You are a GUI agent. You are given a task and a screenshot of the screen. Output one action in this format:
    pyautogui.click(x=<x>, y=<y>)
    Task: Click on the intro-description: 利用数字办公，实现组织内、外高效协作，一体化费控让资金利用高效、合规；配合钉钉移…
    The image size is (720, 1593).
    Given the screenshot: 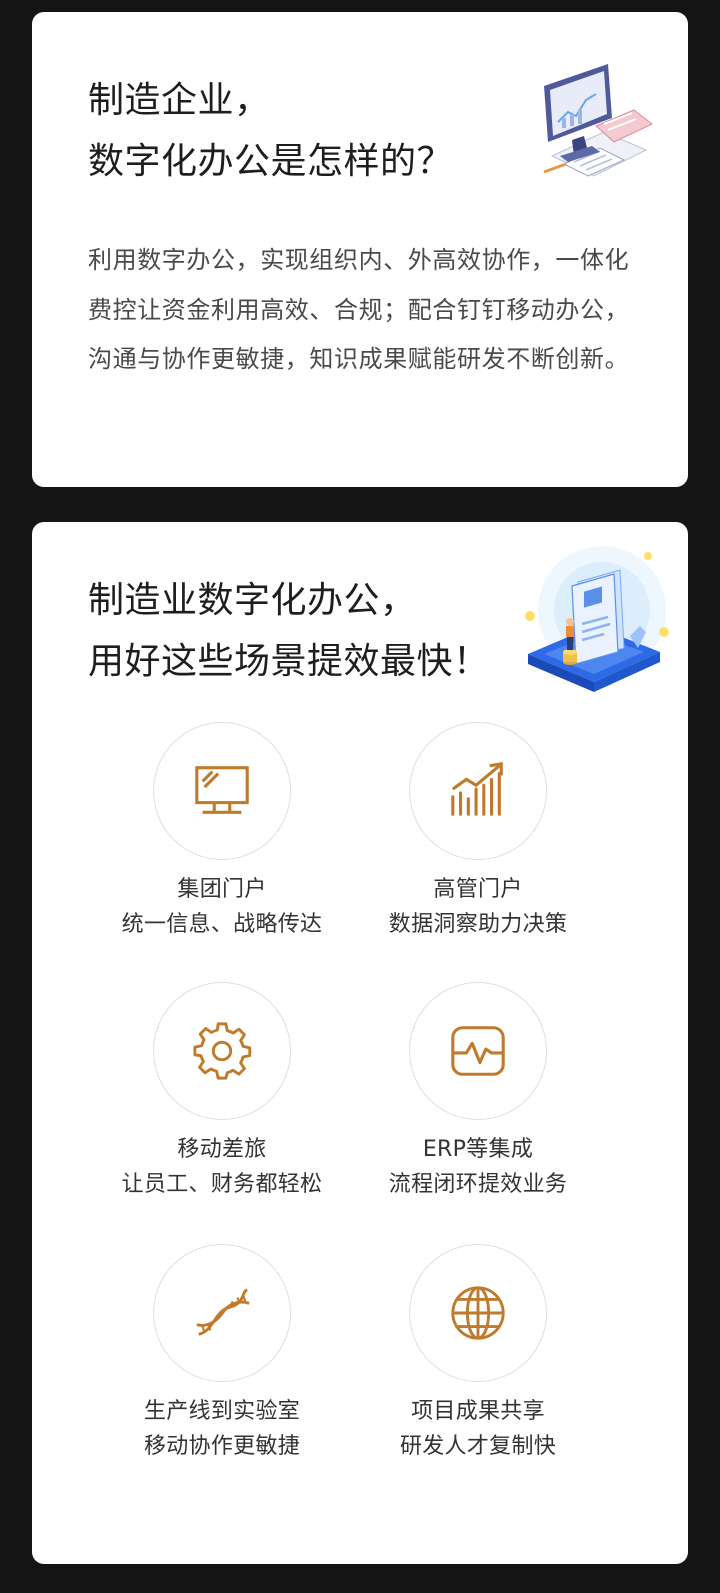 What is the action you would take?
    pyautogui.click(x=359, y=309)
    